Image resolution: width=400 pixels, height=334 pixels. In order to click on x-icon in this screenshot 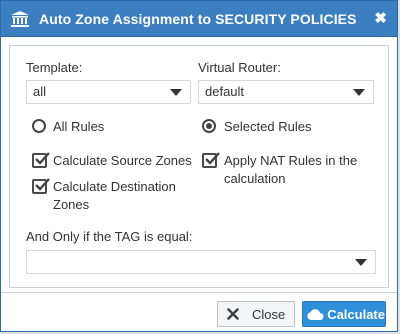, I will do `click(233, 314)`.